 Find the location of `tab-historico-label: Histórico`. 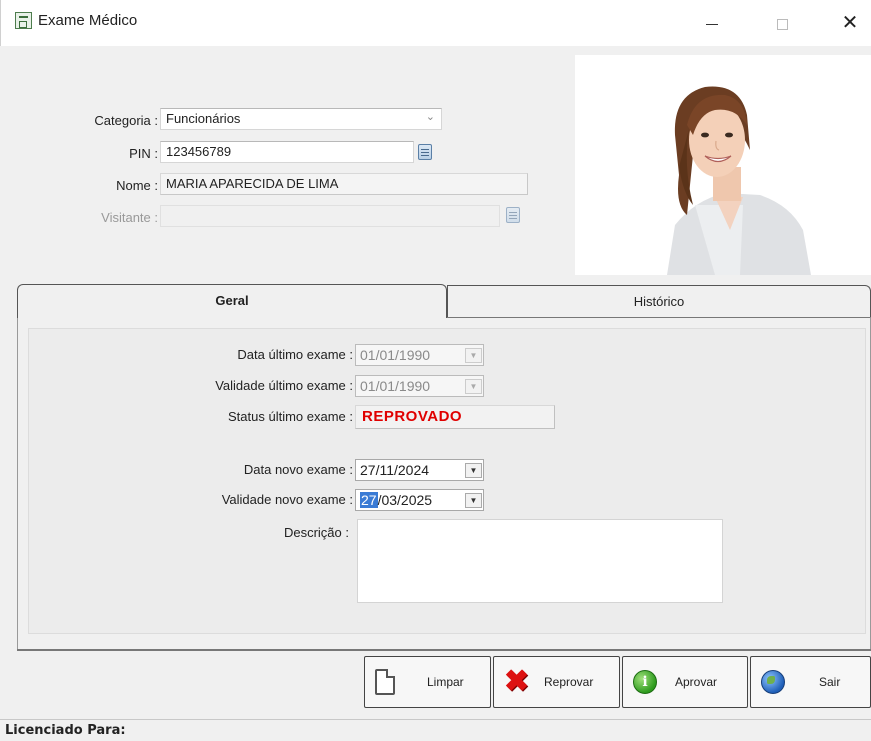

tab-historico-label: Histórico is located at coordinates (659, 301).